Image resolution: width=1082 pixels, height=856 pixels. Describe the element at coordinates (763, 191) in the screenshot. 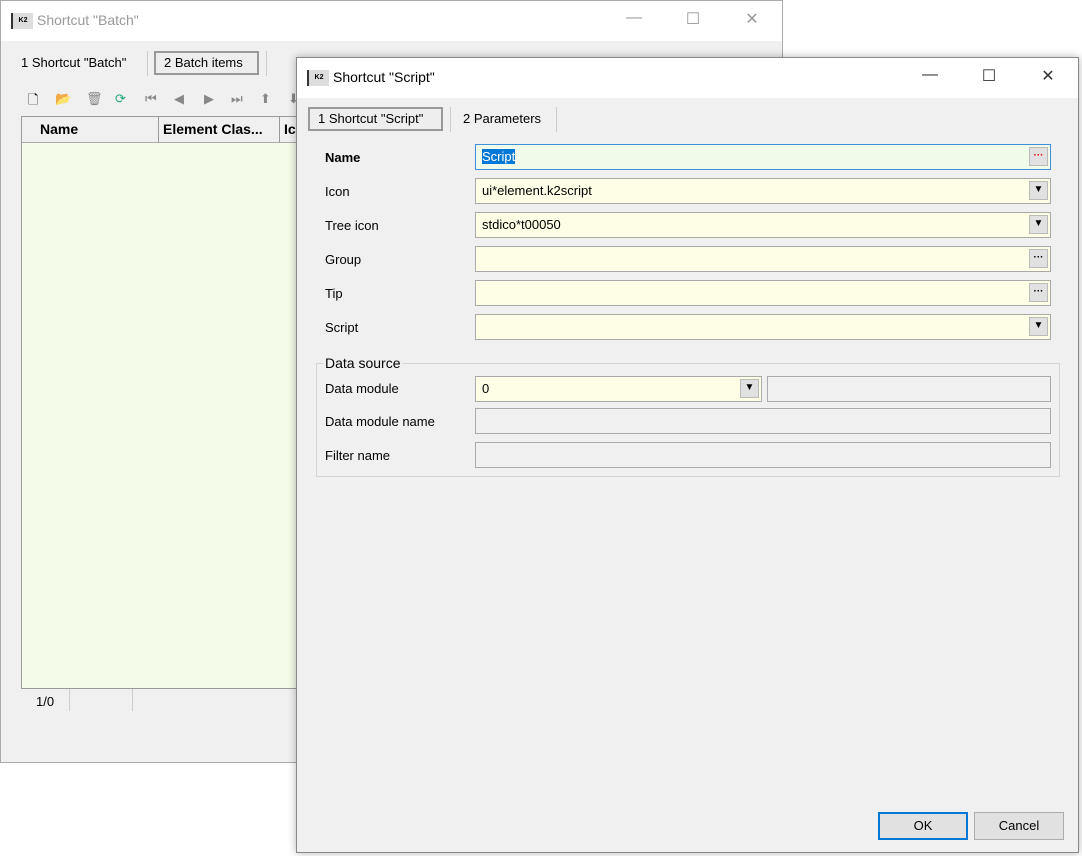

I see `icon-select: ui*element.k2script ▼` at that location.